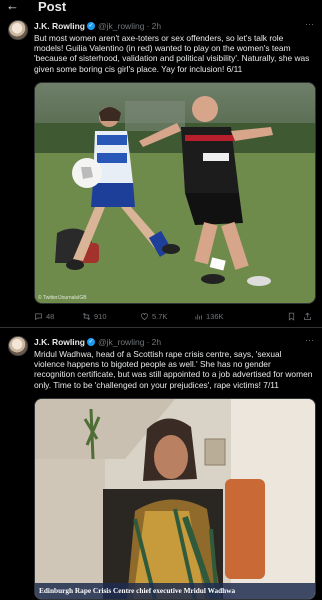 The image size is (322, 600). Describe the element at coordinates (100, 316) in the screenshot. I see `retweet-count: 910` at that location.